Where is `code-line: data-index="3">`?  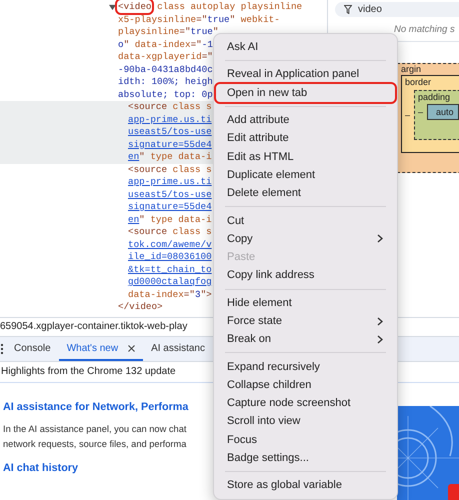 code-line: data-index="3"> is located at coordinates (170, 294).